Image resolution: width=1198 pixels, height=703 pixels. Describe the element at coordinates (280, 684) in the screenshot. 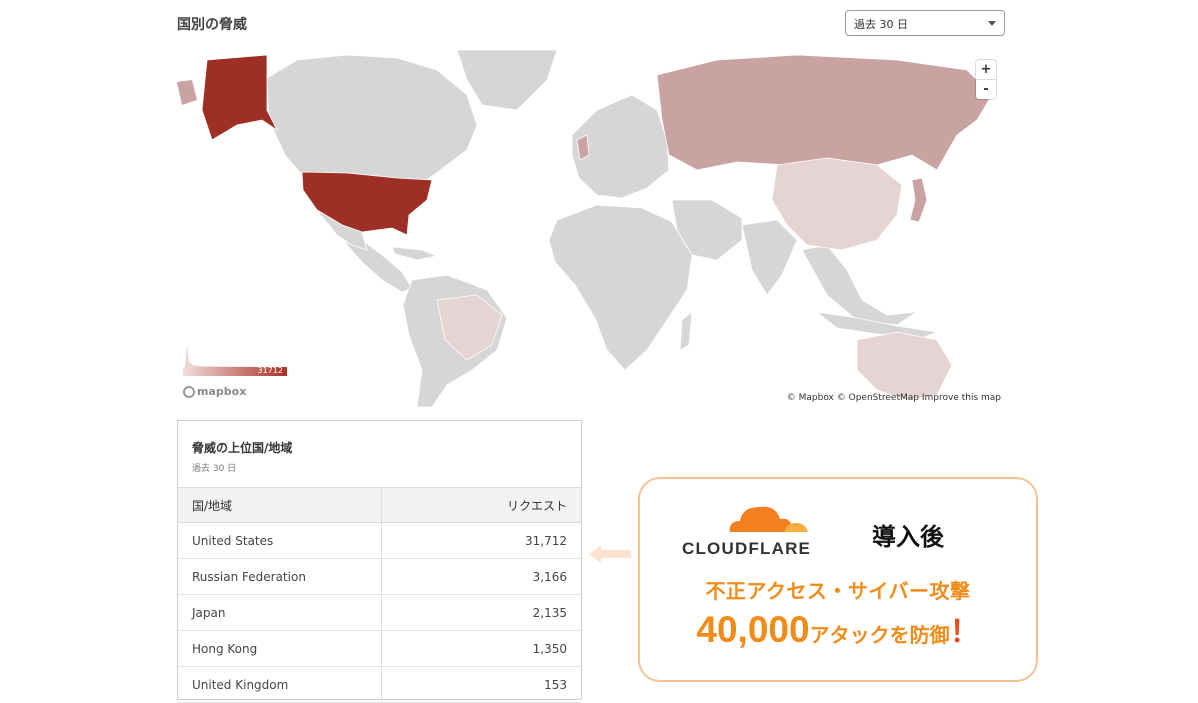

I see `country-cell: United Kingdom` at that location.